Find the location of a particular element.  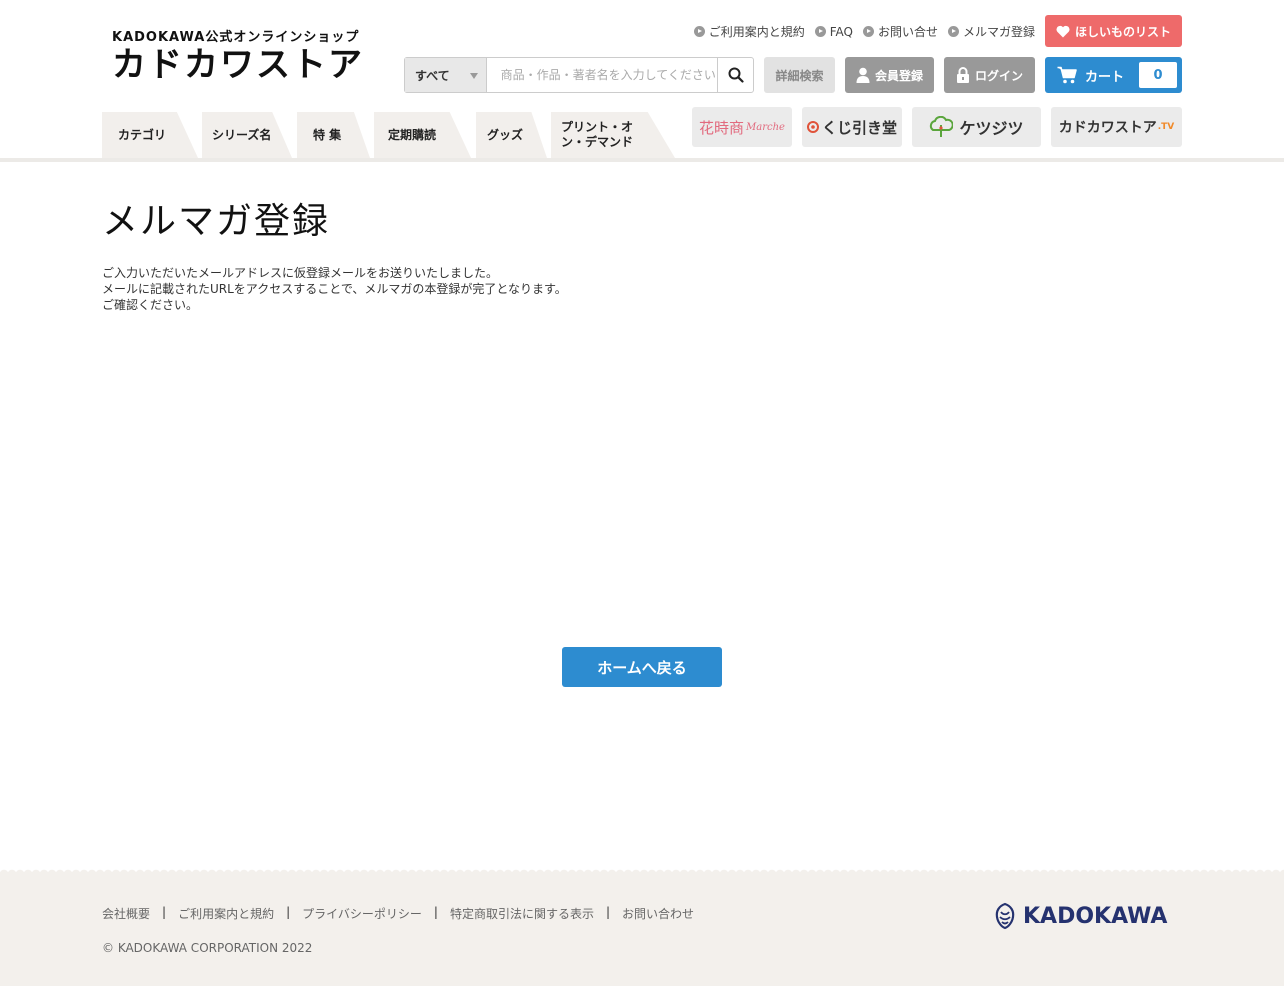

partner-kadokawa-store-tv-banner: カドカワストア .TV is located at coordinates (1116, 127).